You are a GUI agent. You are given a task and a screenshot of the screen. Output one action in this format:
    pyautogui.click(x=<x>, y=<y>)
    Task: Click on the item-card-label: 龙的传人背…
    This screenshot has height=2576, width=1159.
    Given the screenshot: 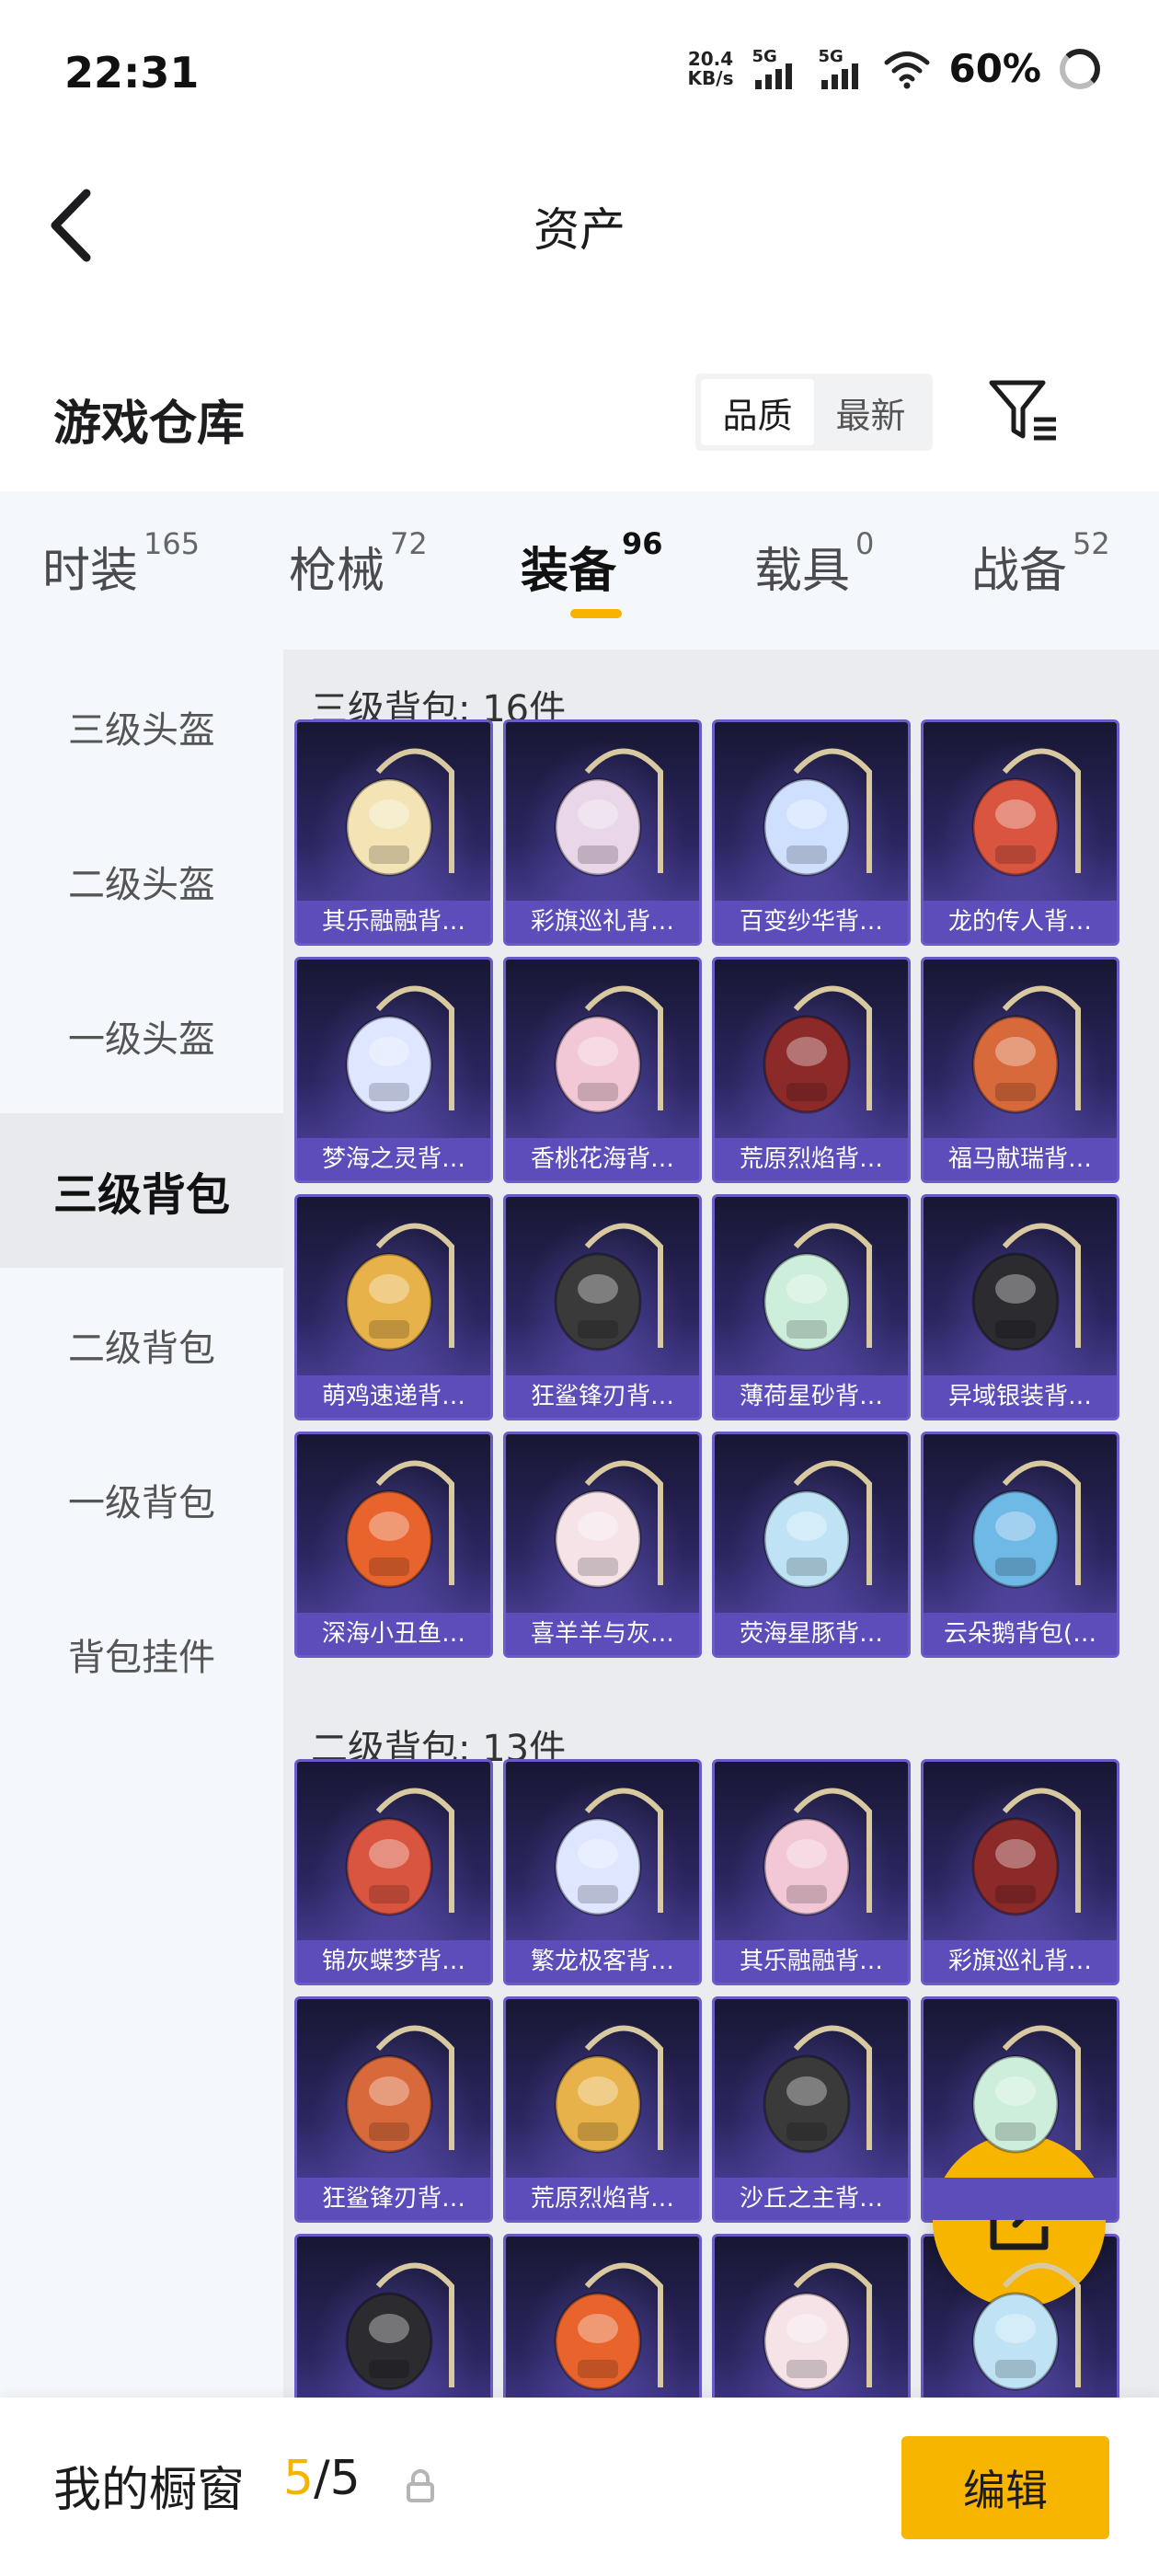 What is the action you would take?
    pyautogui.click(x=1020, y=922)
    